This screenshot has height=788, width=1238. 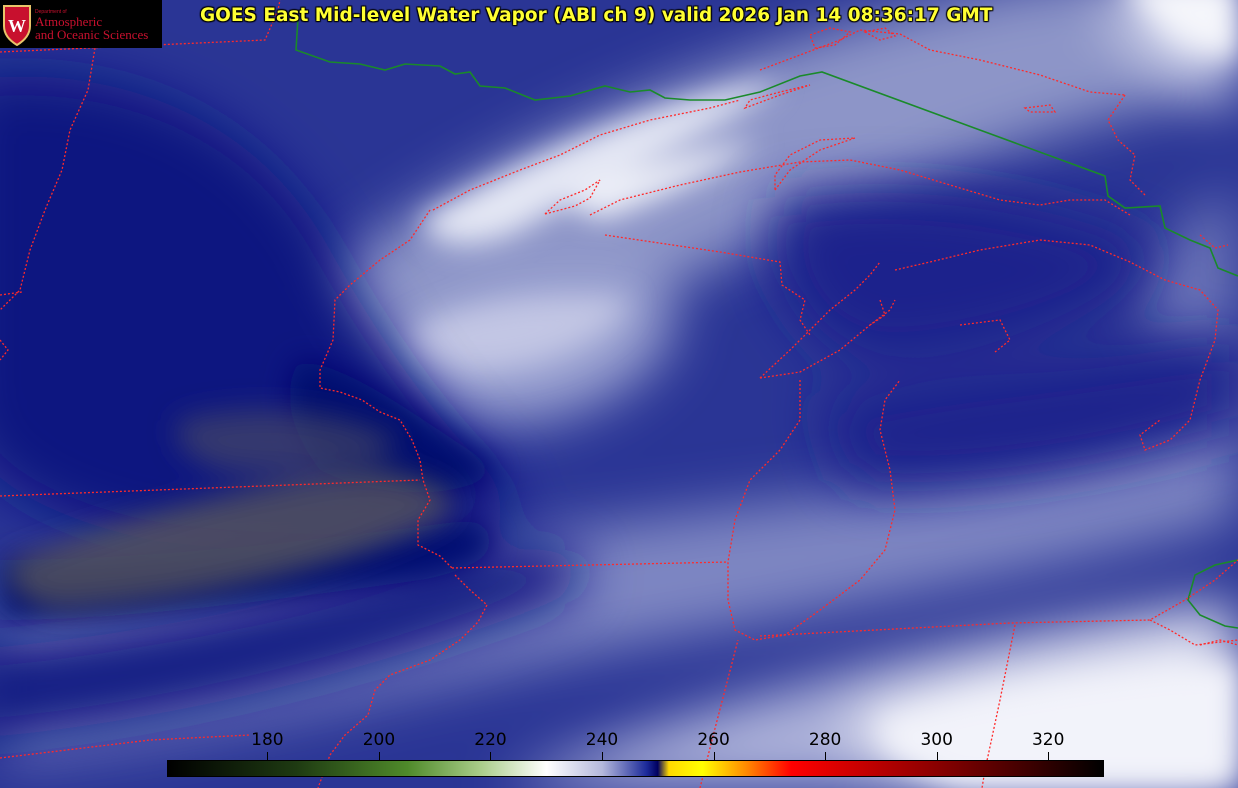 I want to click on colorbar-tick-label: 280, so click(x=825, y=740).